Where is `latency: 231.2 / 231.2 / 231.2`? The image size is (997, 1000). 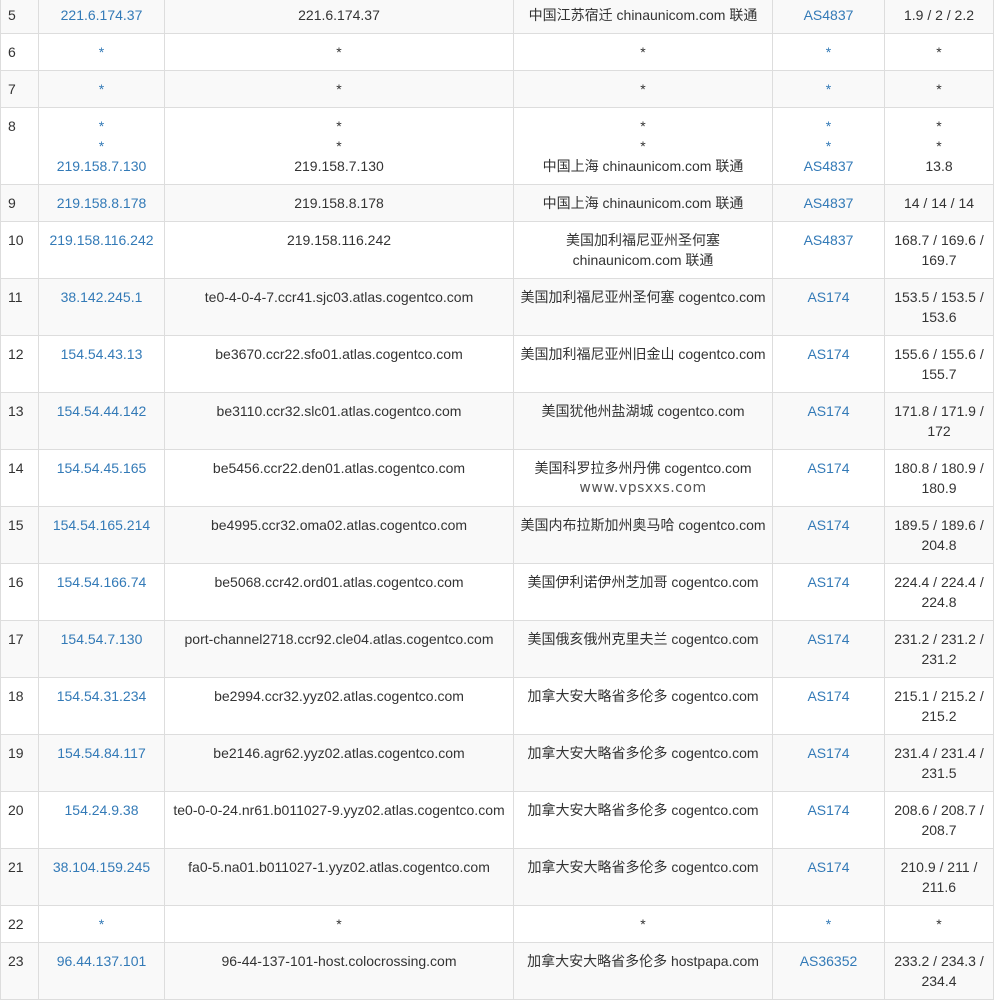 latency: 231.2 / 231.2 / 231.2 is located at coordinates (939, 649).